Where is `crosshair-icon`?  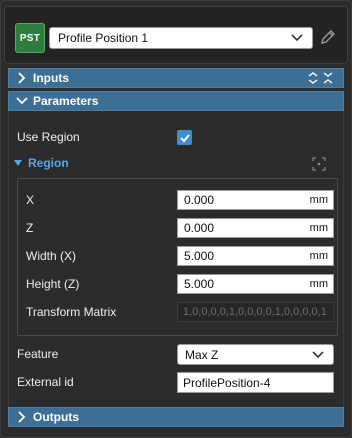 crosshair-icon is located at coordinates (319, 164).